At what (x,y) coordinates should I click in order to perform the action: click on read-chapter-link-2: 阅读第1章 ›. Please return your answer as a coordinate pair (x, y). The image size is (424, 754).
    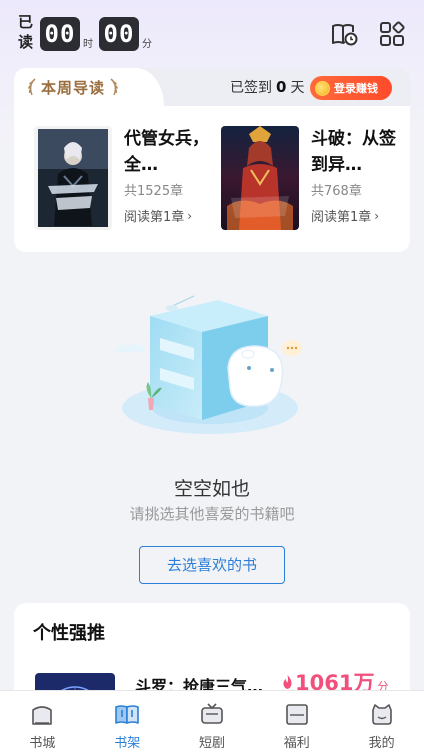
    Looking at the image, I should click on (345, 216).